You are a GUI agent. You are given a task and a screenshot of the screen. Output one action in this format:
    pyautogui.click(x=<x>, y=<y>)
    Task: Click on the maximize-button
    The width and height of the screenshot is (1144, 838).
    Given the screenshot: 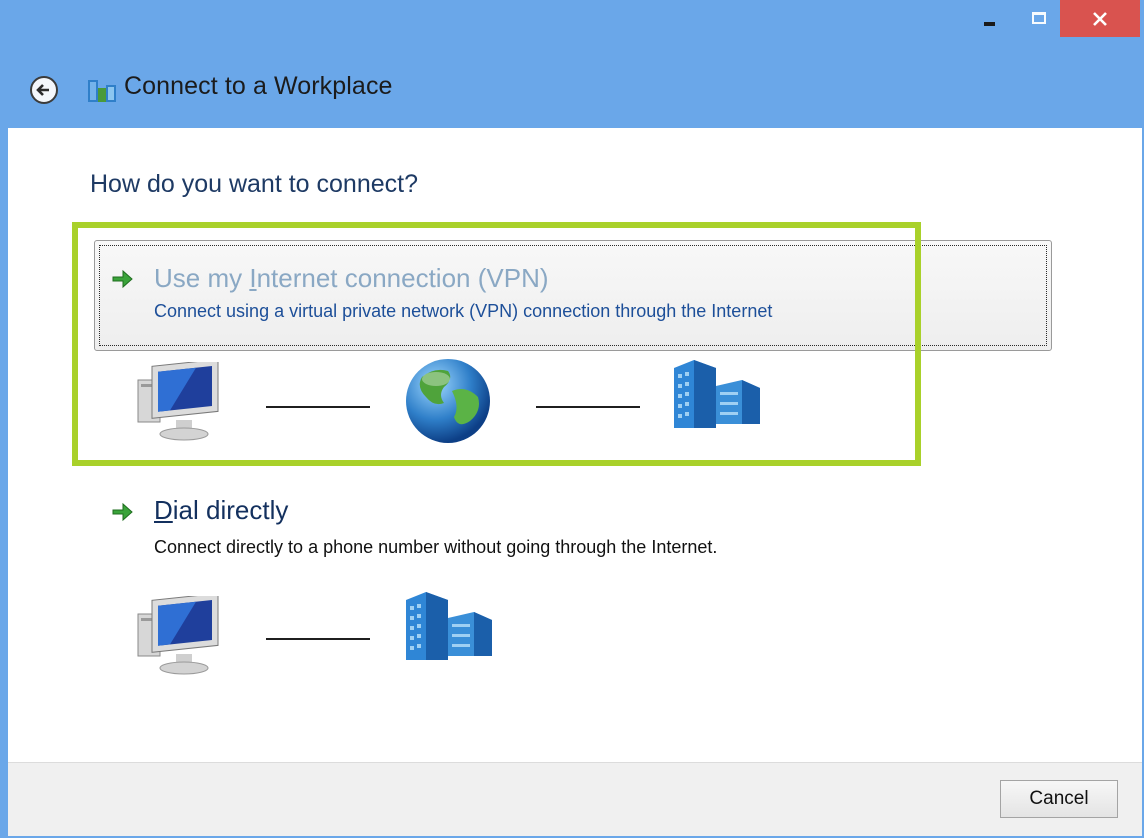 What is the action you would take?
    pyautogui.click(x=1039, y=18)
    